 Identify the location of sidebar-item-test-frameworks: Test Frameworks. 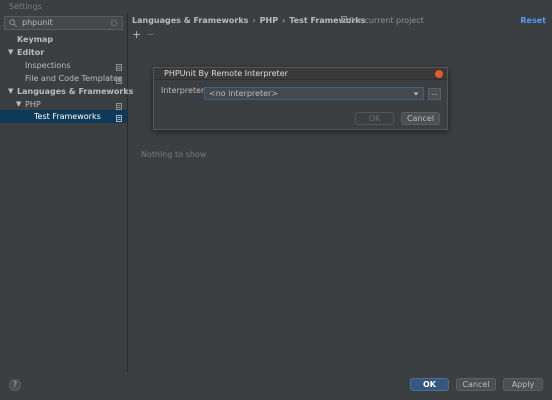
(63, 116).